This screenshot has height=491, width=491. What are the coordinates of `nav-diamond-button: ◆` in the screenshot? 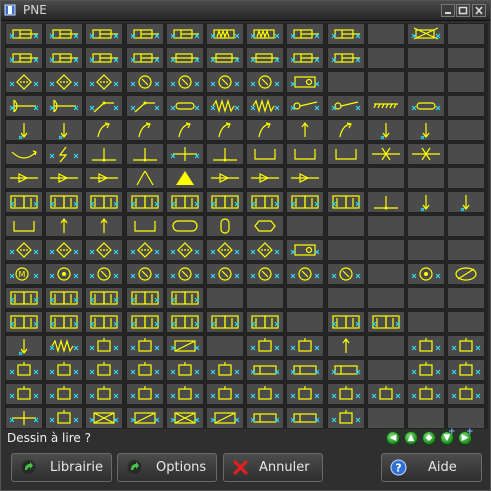 It's located at (429, 438).